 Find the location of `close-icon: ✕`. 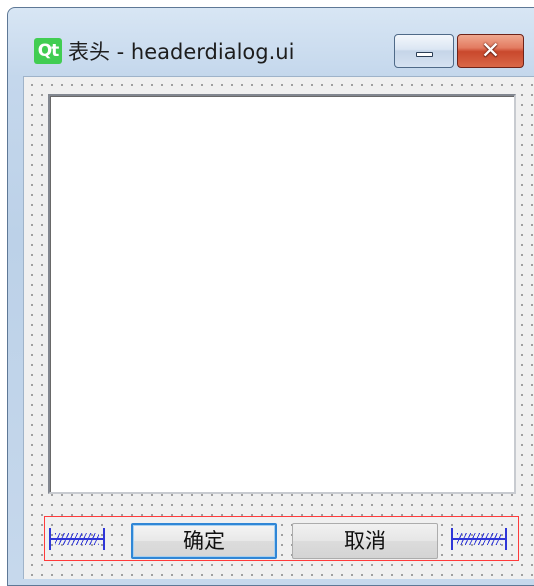

close-icon: ✕ is located at coordinates (490, 51).